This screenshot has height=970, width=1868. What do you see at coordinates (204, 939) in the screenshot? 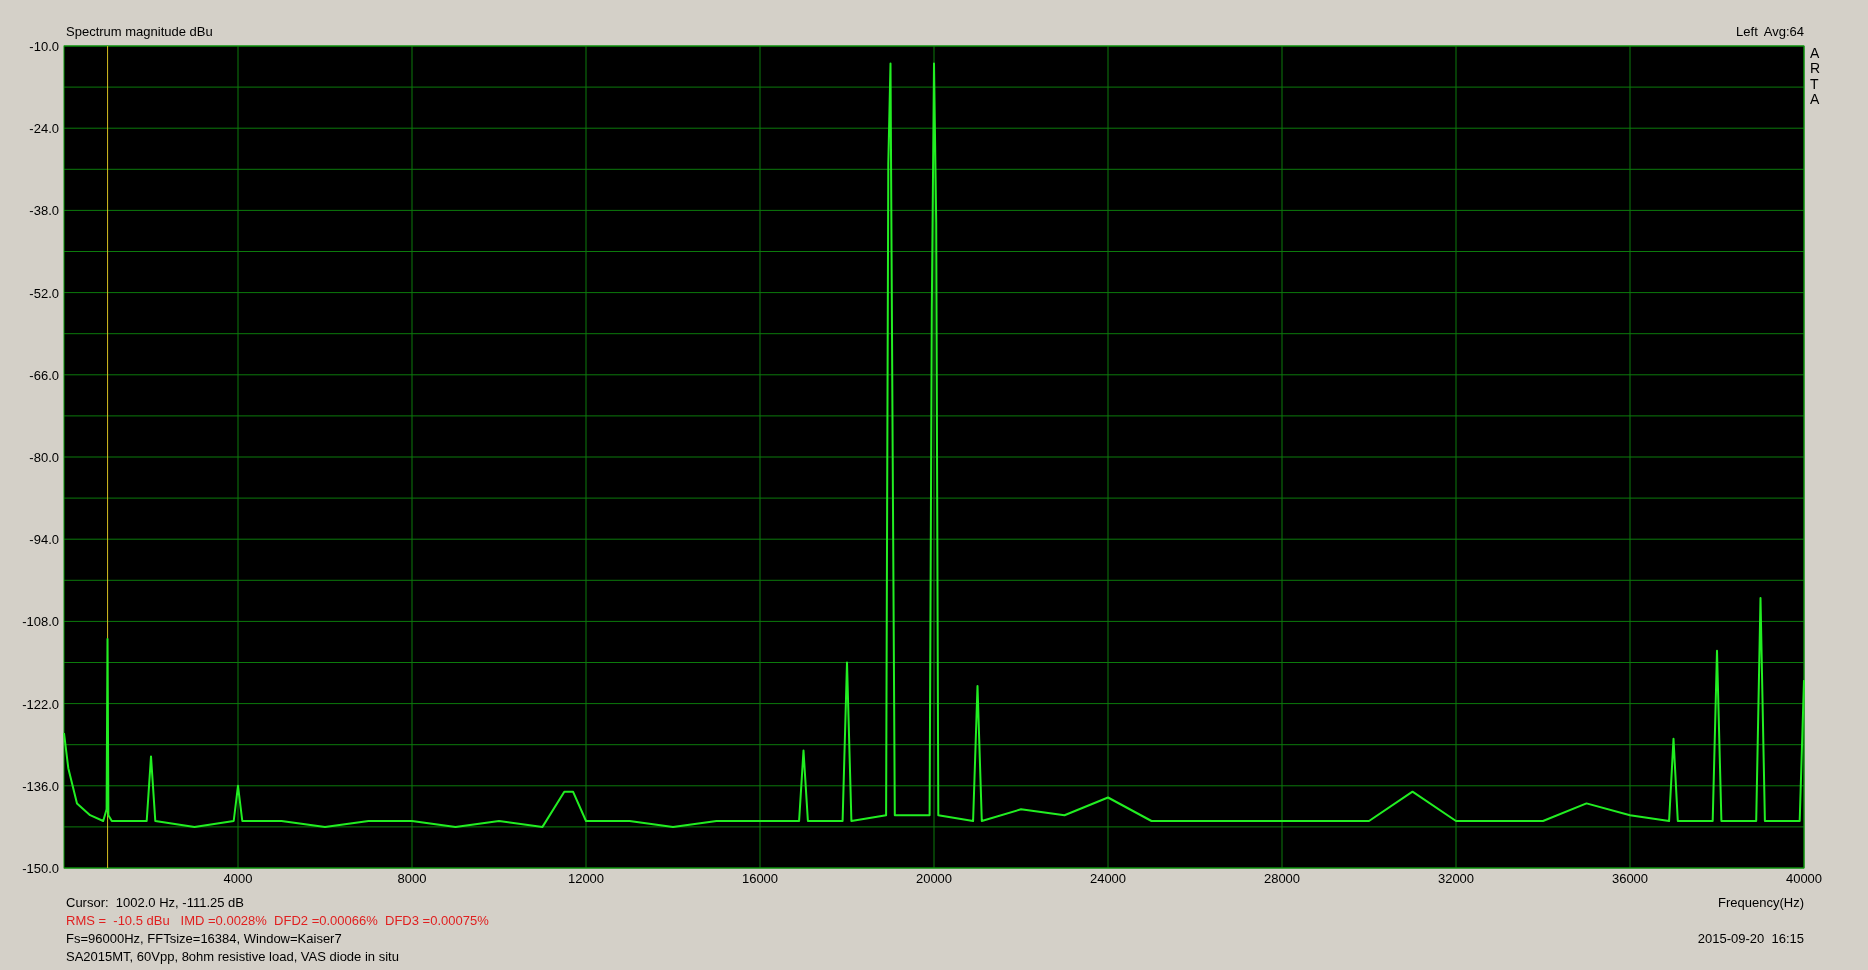
I see `settings-info: Fs=96000Hz, FFTsize=16384, Window=Kaiser7` at bounding box center [204, 939].